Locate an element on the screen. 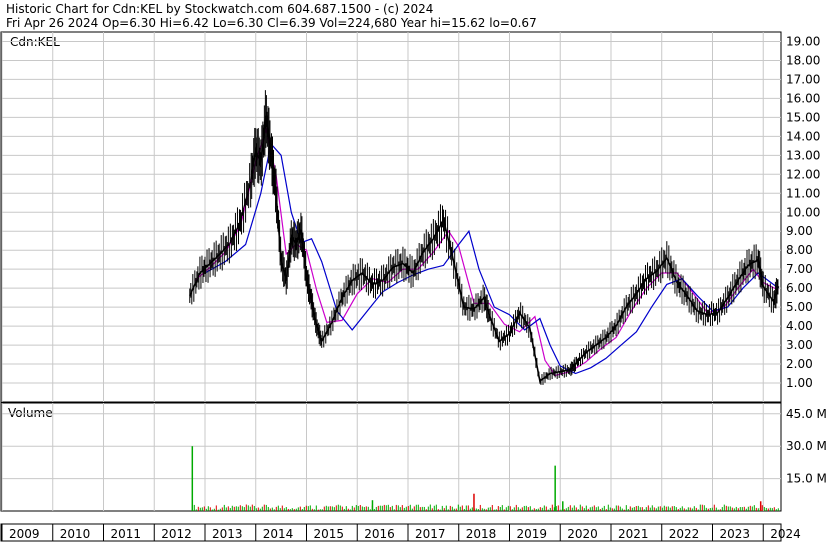  x-axis-year-label: 2018 is located at coordinates (481, 534).